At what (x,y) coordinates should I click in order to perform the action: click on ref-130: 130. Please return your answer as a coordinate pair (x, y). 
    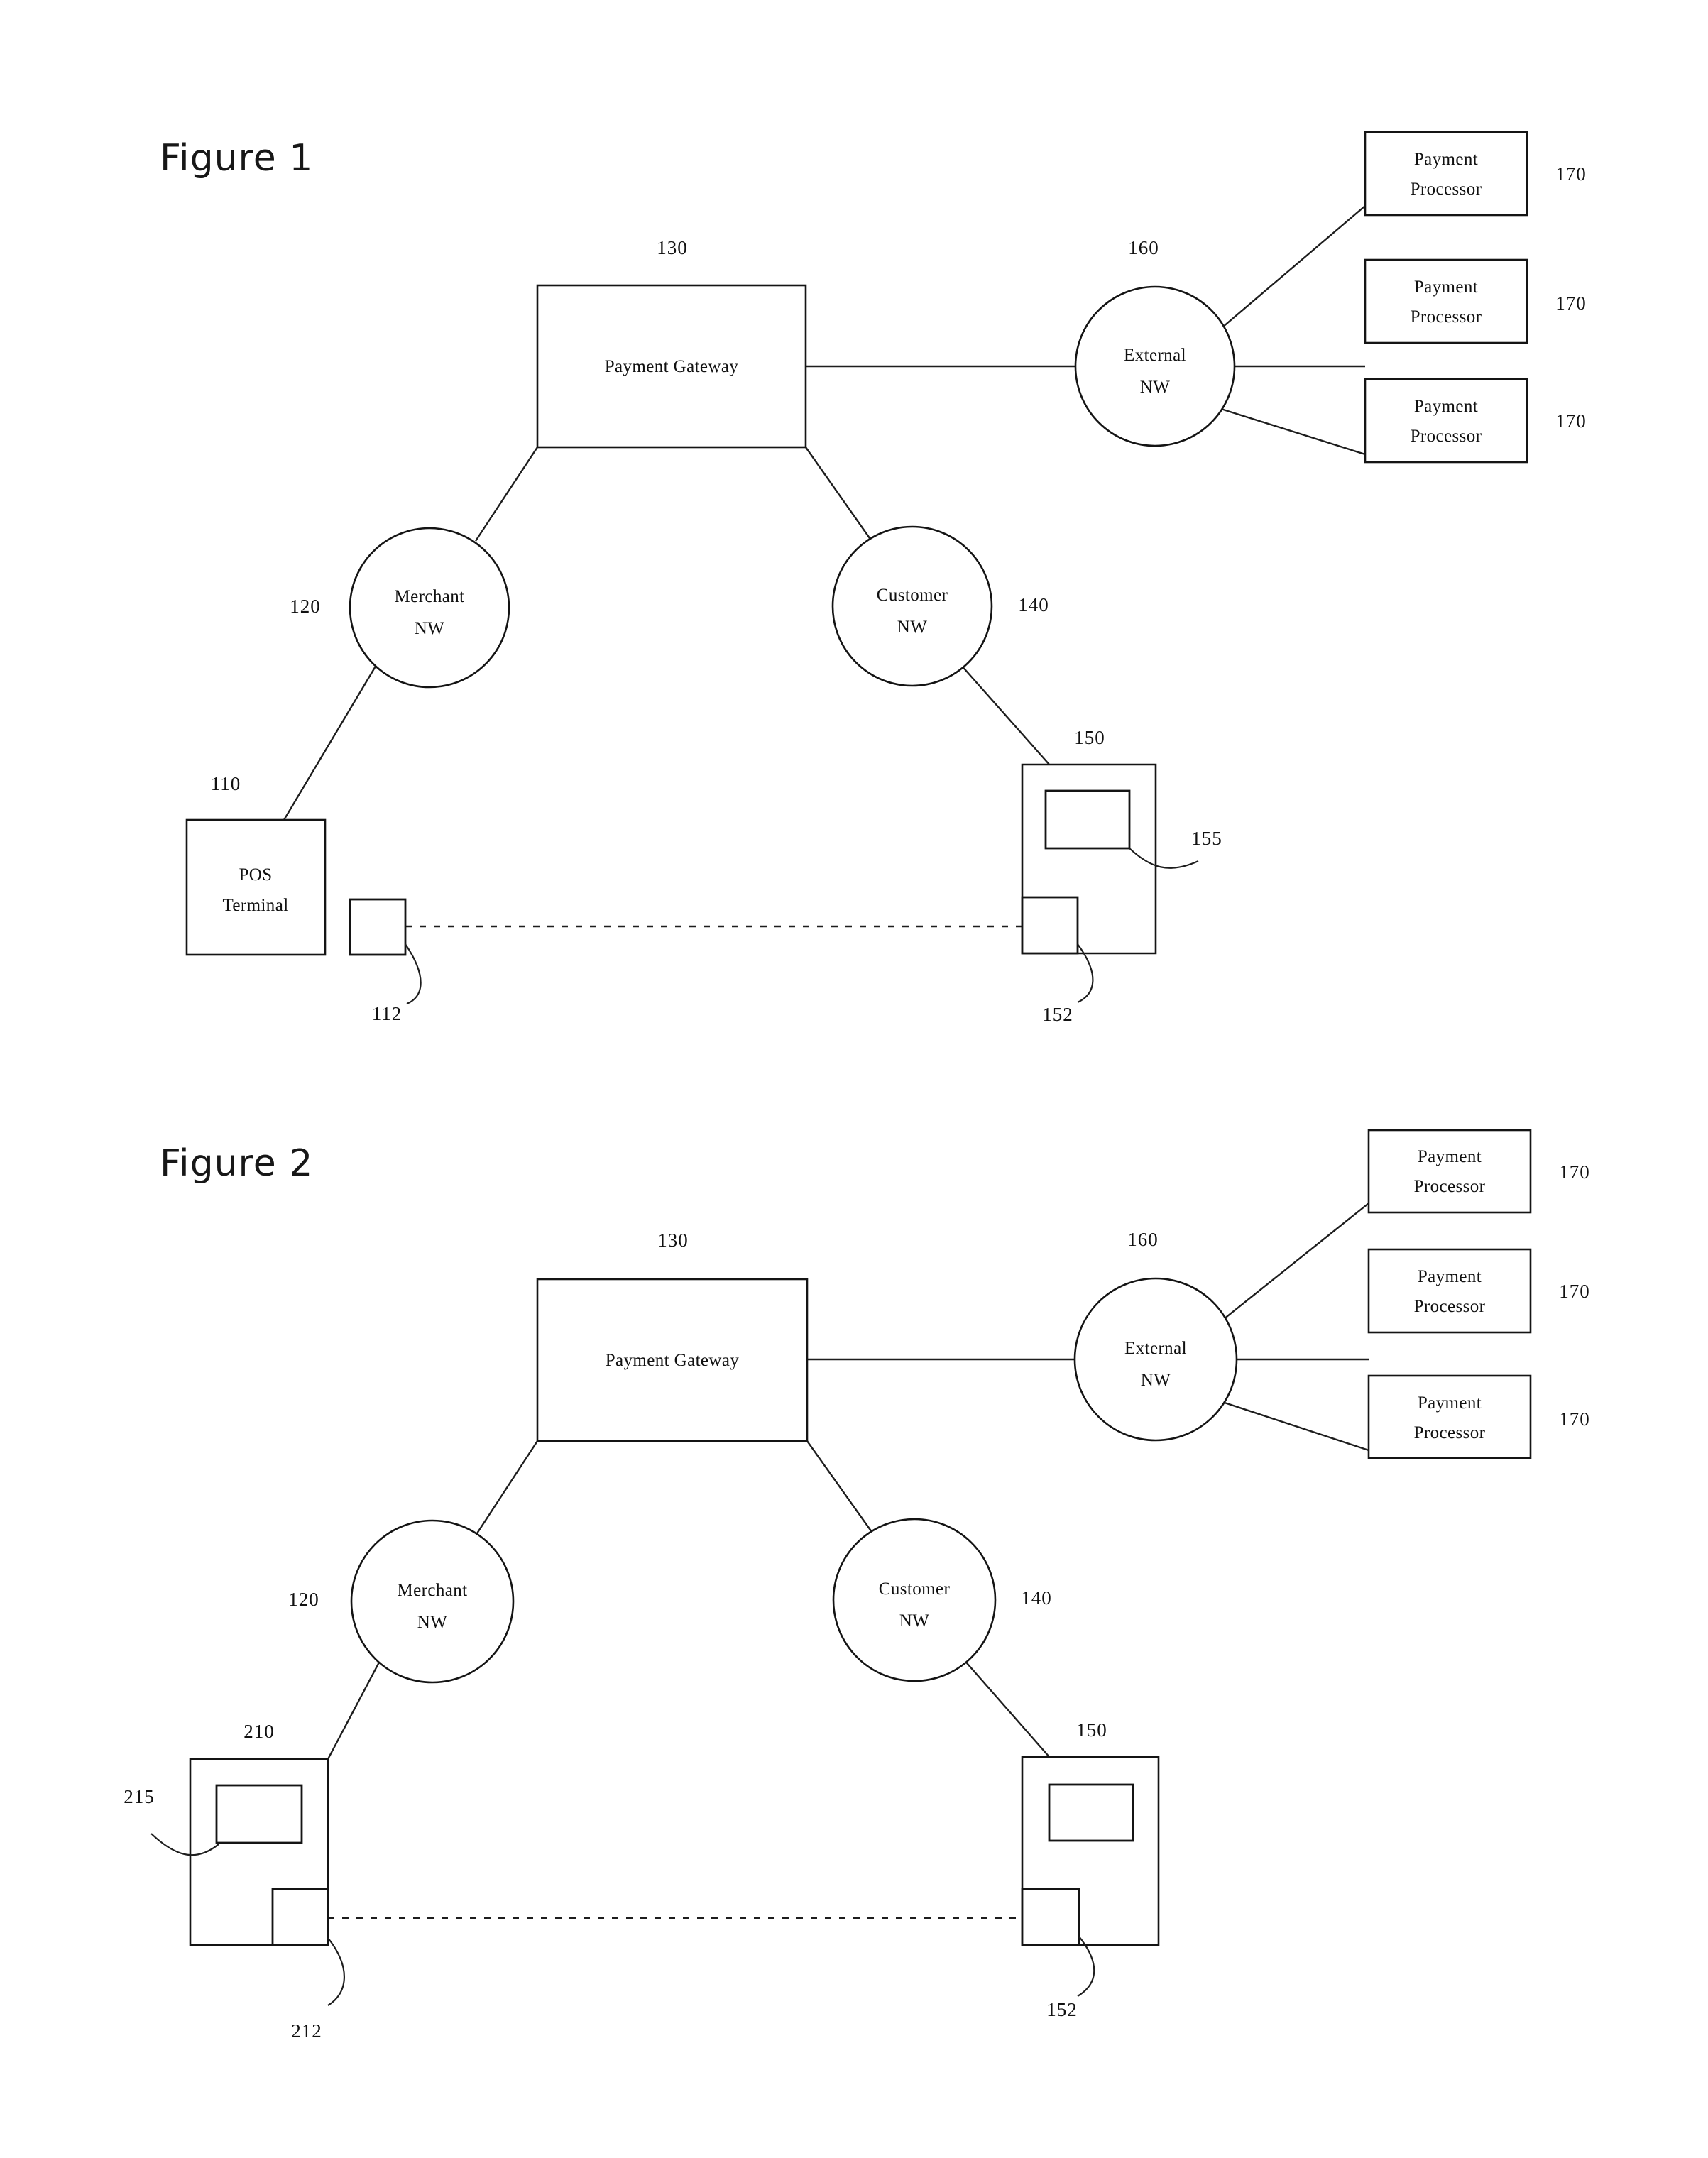
    Looking at the image, I should click on (672, 248).